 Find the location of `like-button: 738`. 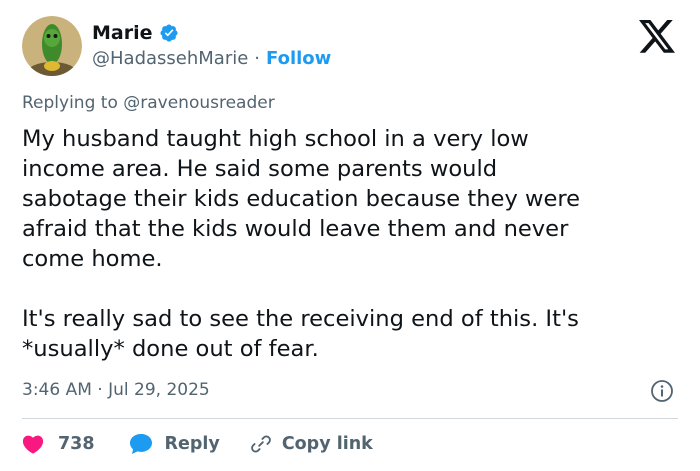

like-button: 738 is located at coordinates (58, 444).